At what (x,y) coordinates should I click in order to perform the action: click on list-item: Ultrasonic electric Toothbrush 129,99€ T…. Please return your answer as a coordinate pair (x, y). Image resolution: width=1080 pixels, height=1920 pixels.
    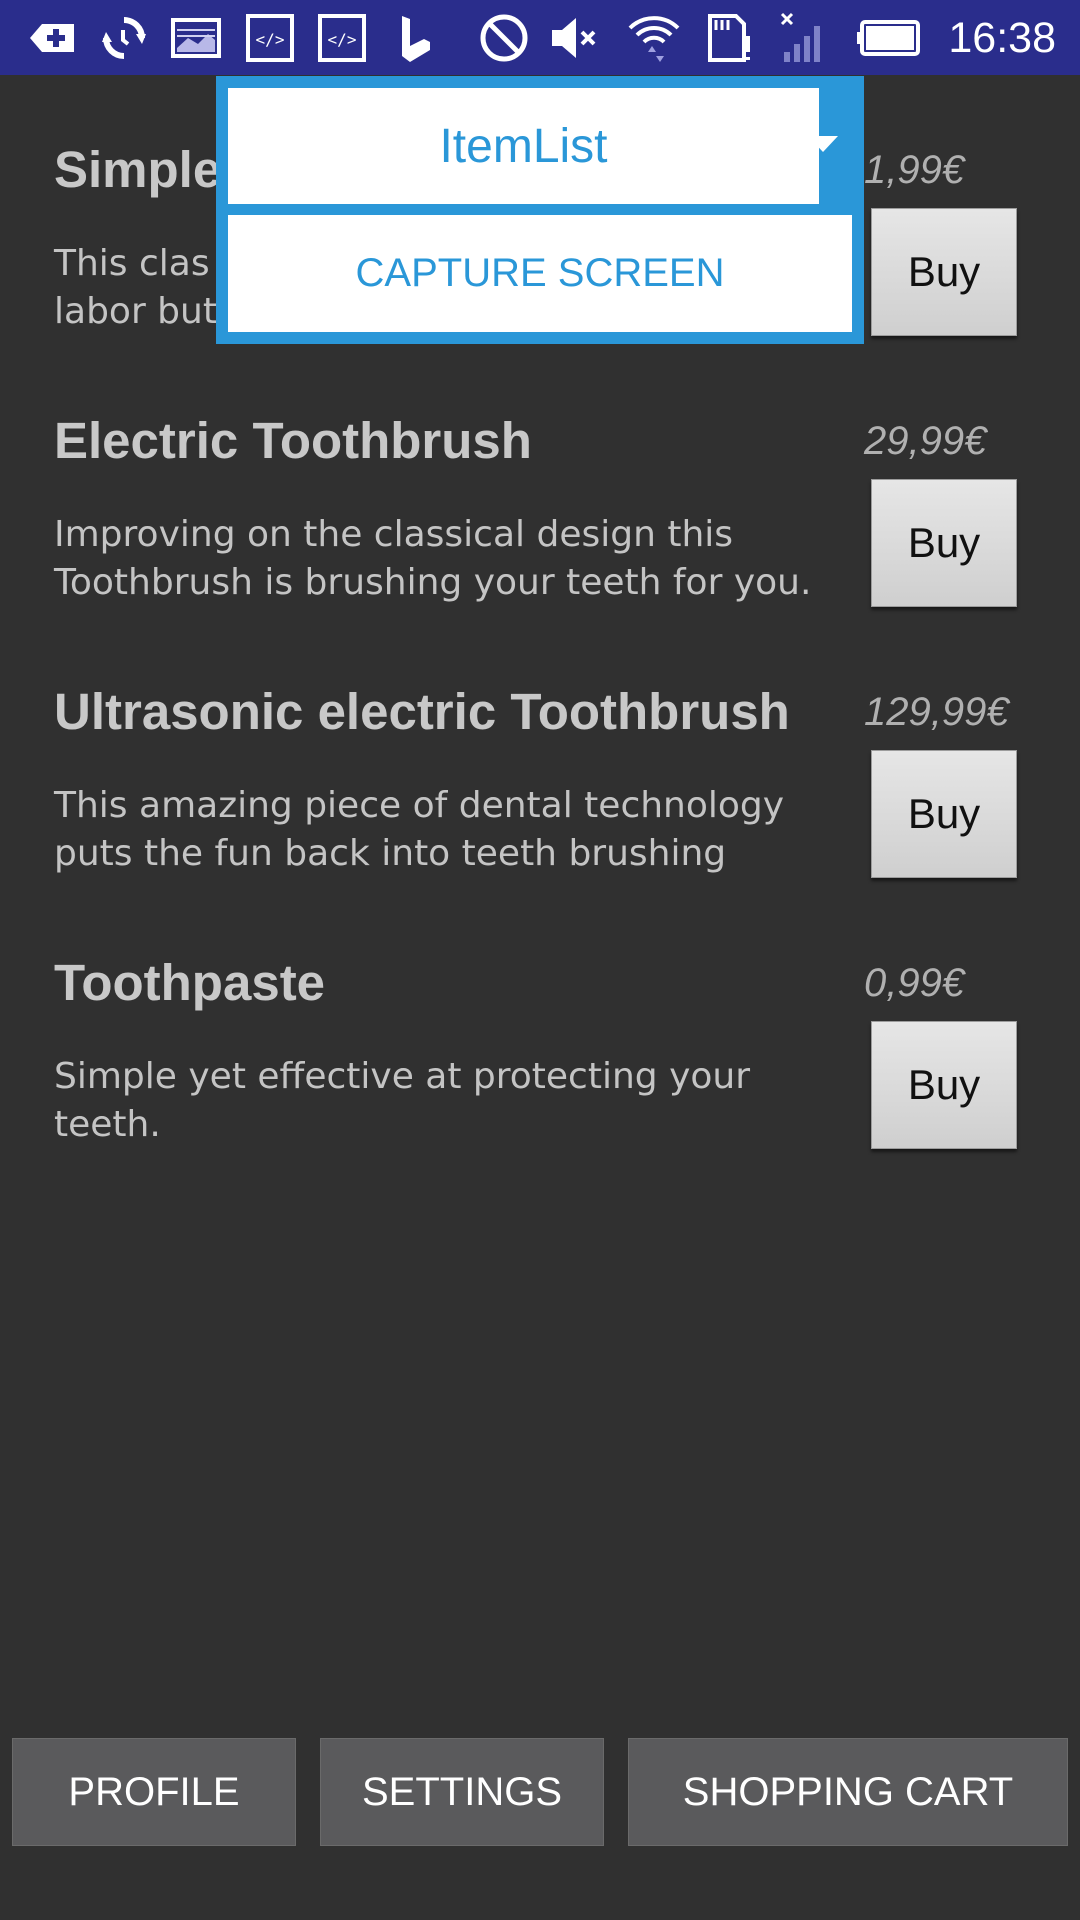
    Looking at the image, I should click on (540, 807).